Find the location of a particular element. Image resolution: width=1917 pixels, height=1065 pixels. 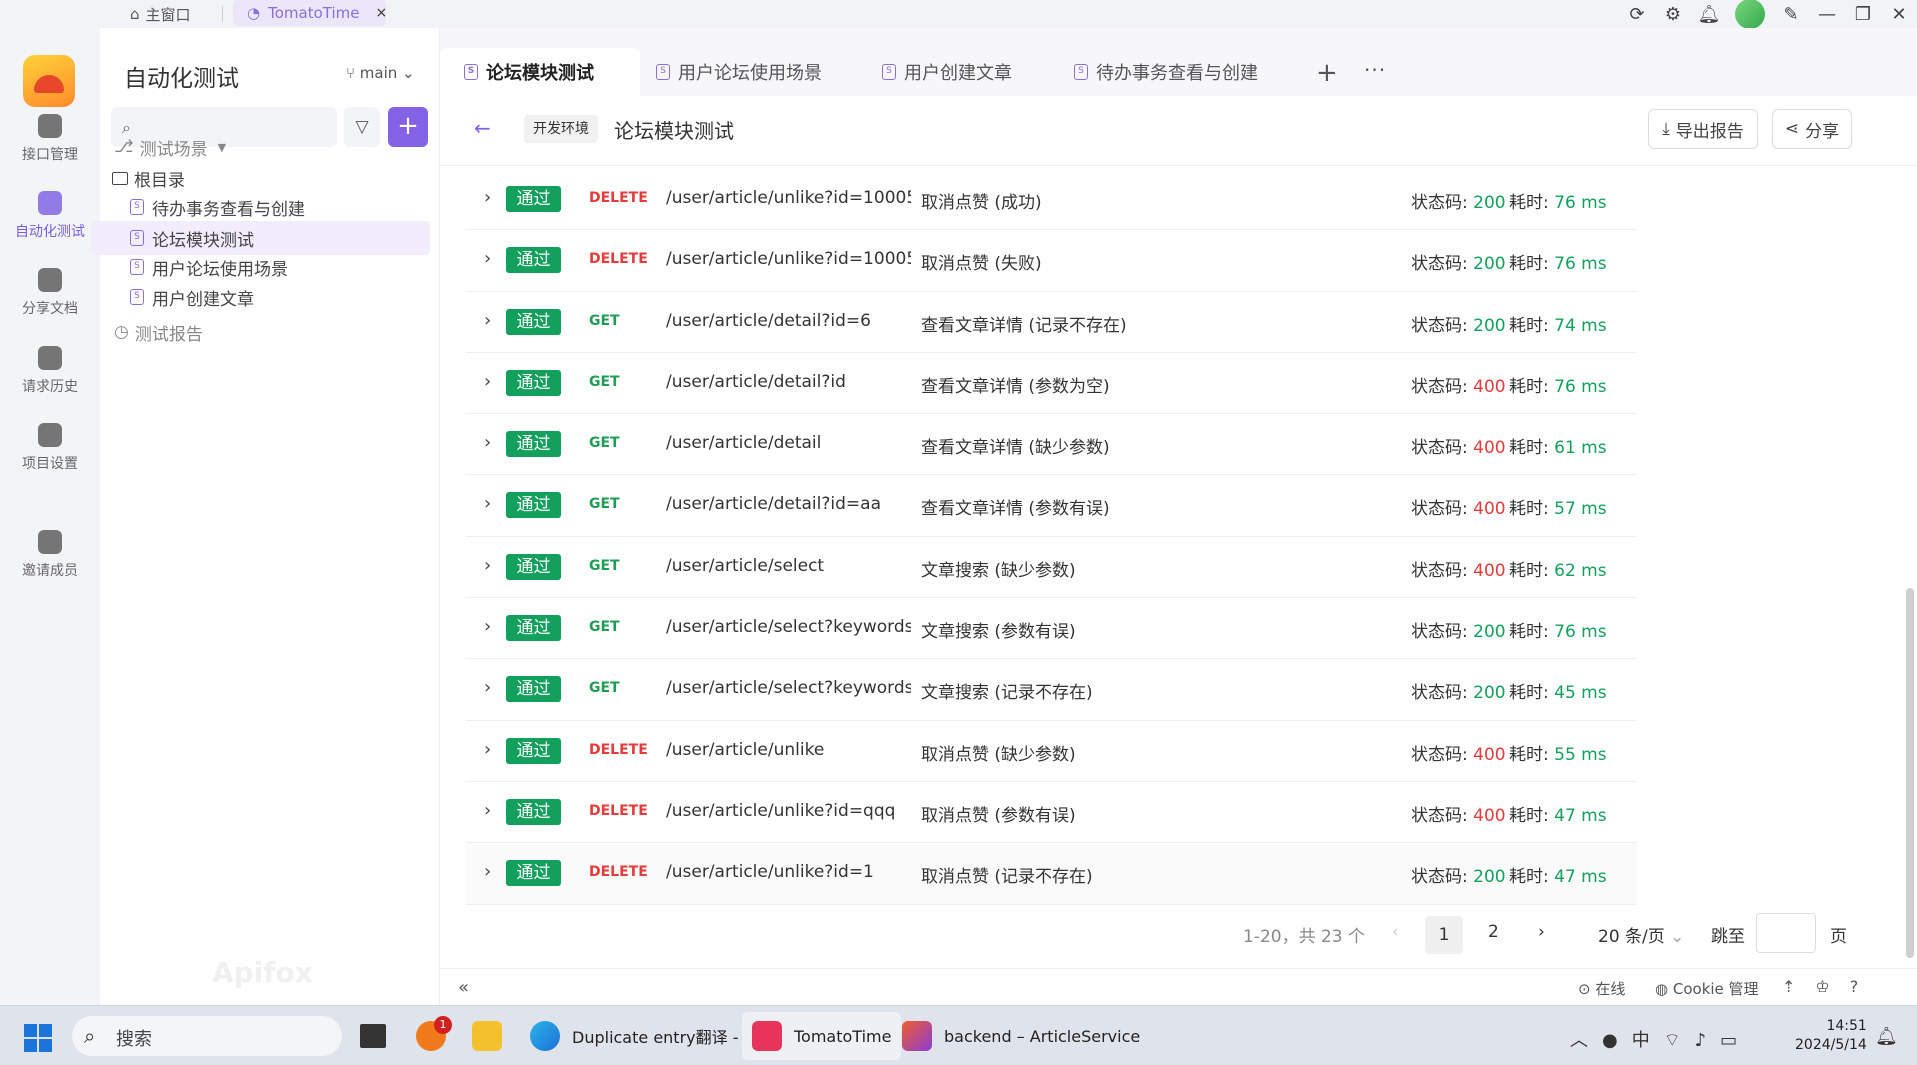

jump-page-input is located at coordinates (1786, 933).